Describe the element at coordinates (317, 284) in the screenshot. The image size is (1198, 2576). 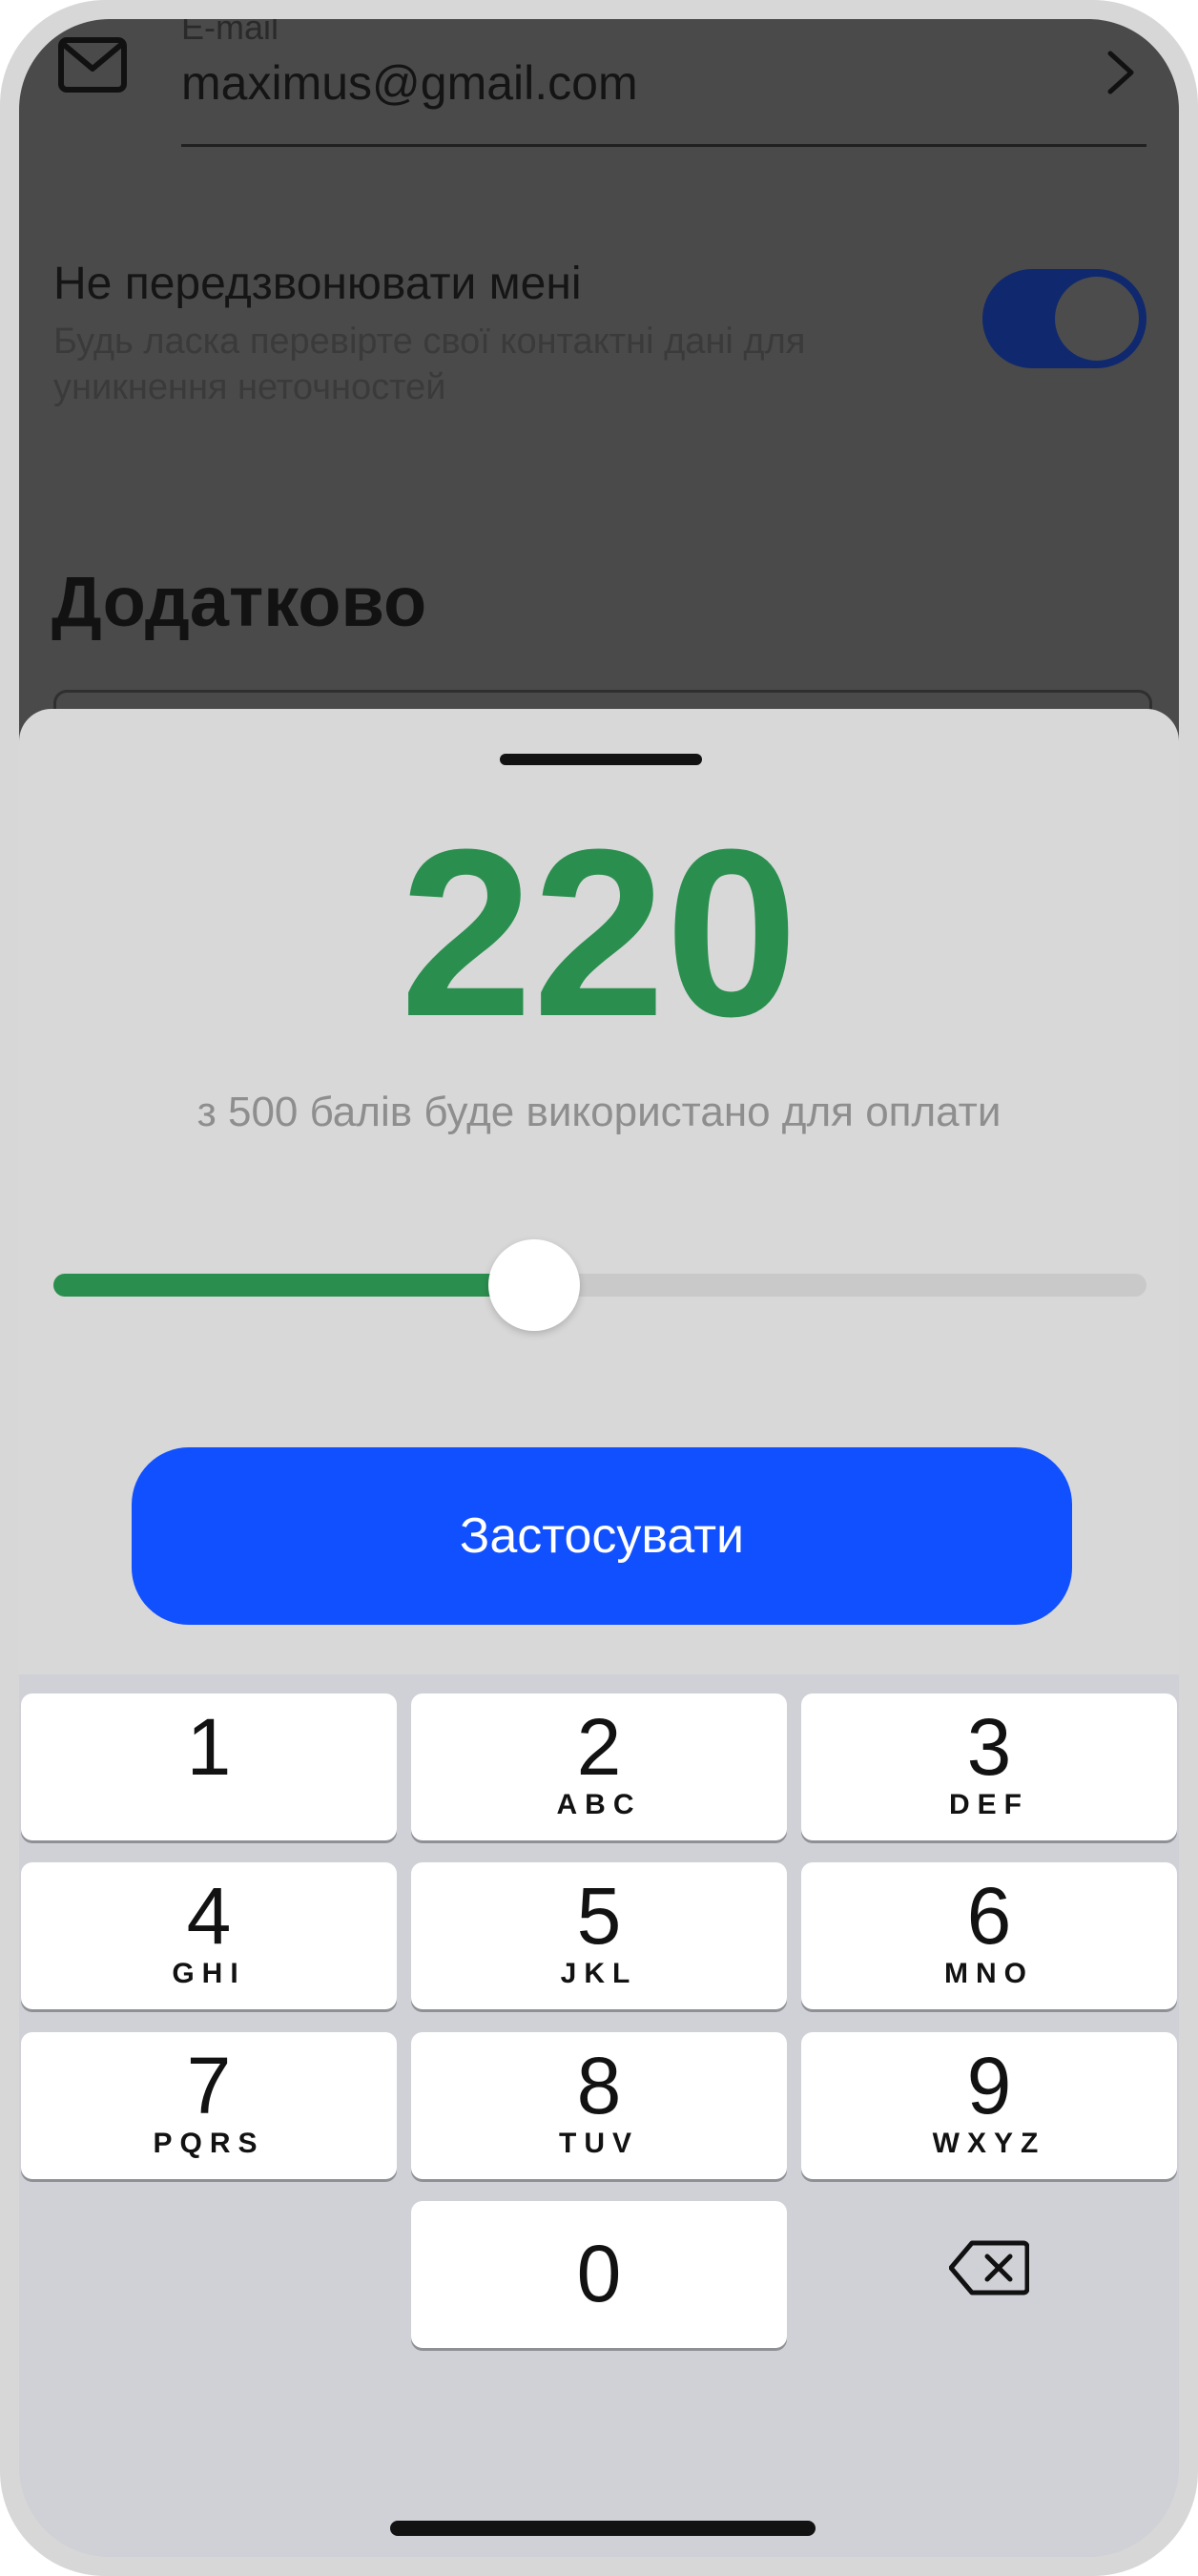
I see `do-not-call-title: Не передзвонювати мені` at that location.